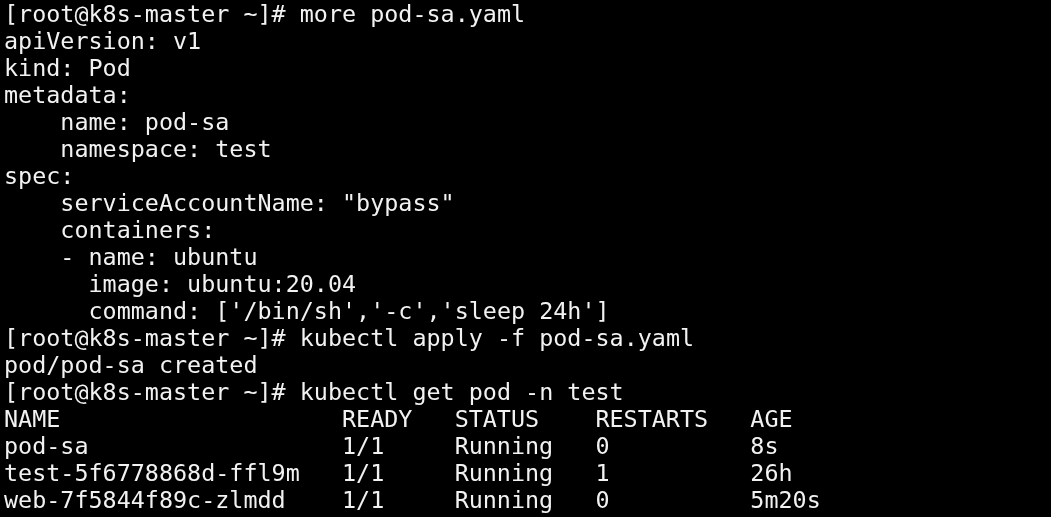 This screenshot has height=517, width=1051. What do you see at coordinates (765, 446) in the screenshot?
I see `table-cell-text: 8s` at bounding box center [765, 446].